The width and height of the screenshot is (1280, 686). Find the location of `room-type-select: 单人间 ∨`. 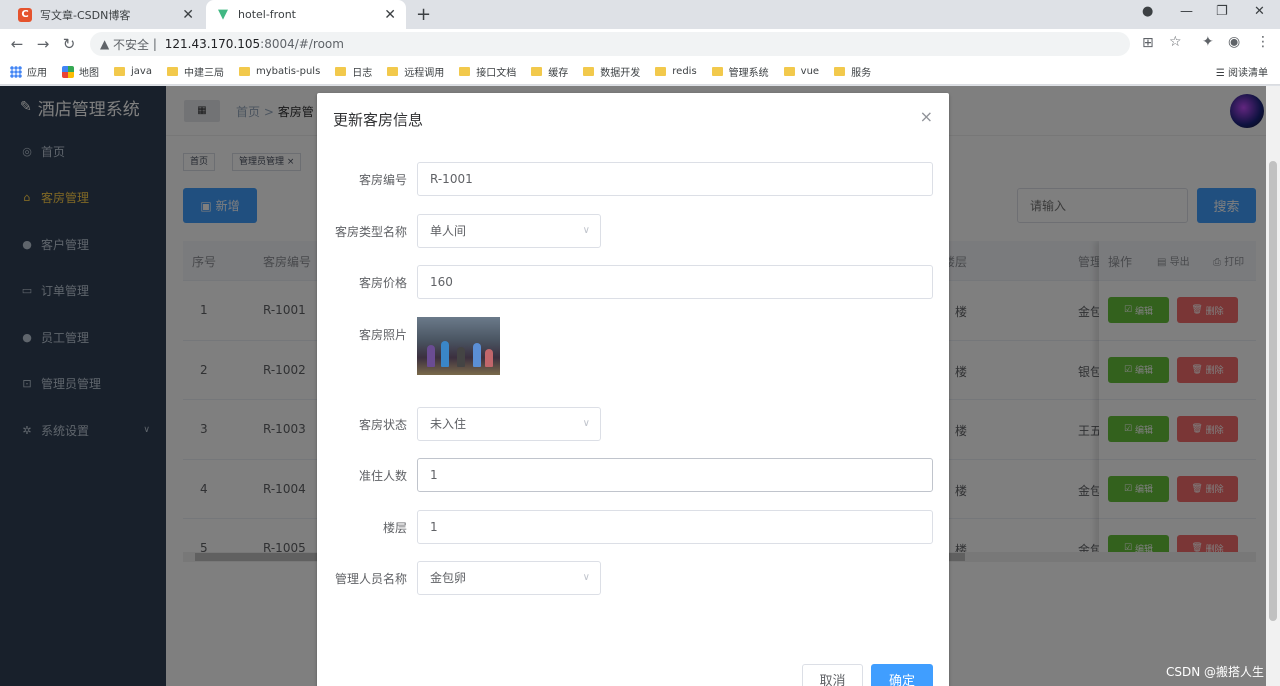

room-type-select: 单人间 ∨ is located at coordinates (509, 231).